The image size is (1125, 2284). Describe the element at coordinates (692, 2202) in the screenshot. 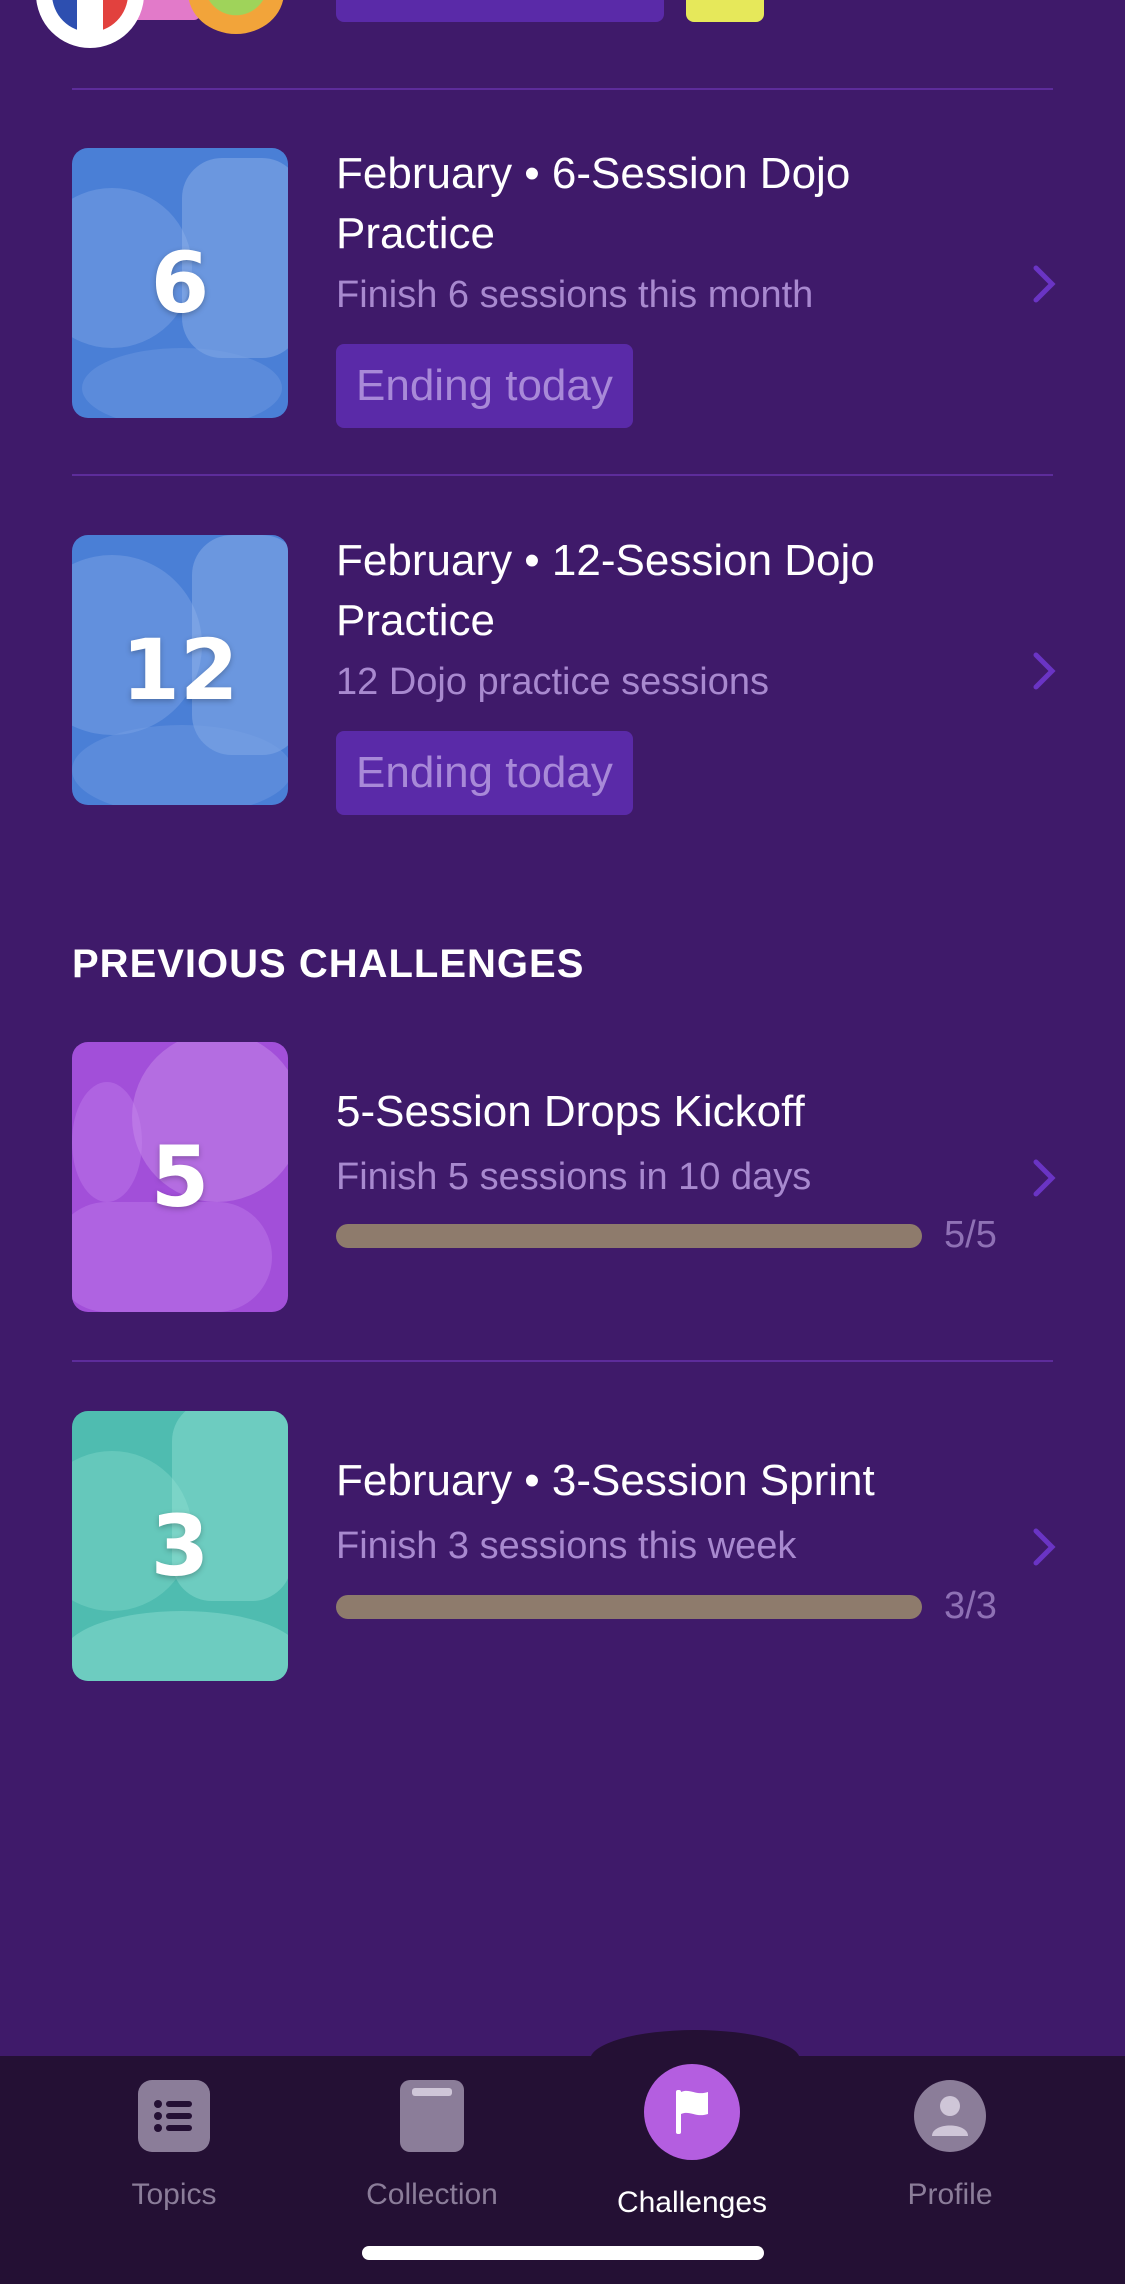

I see `nav-label: Challenges` at that location.